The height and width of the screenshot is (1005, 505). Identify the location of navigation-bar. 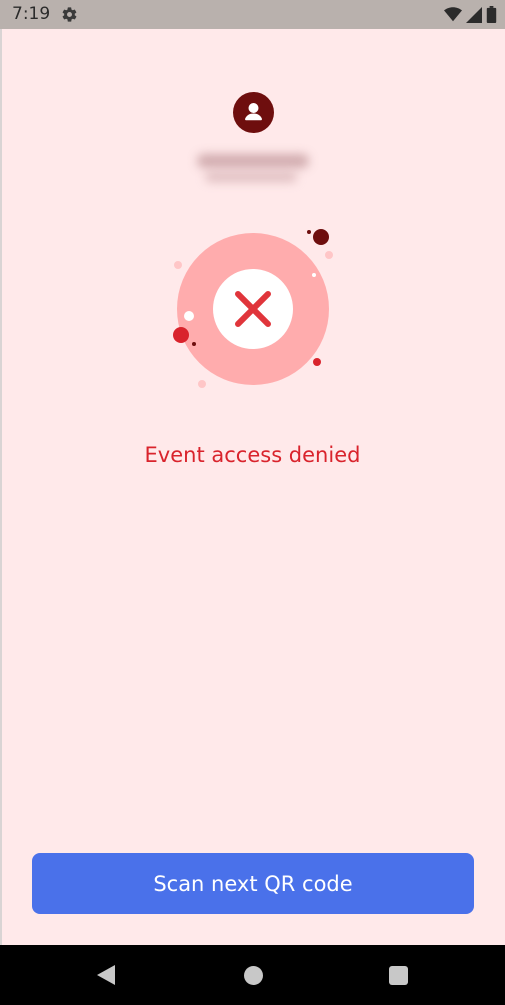
(252, 975).